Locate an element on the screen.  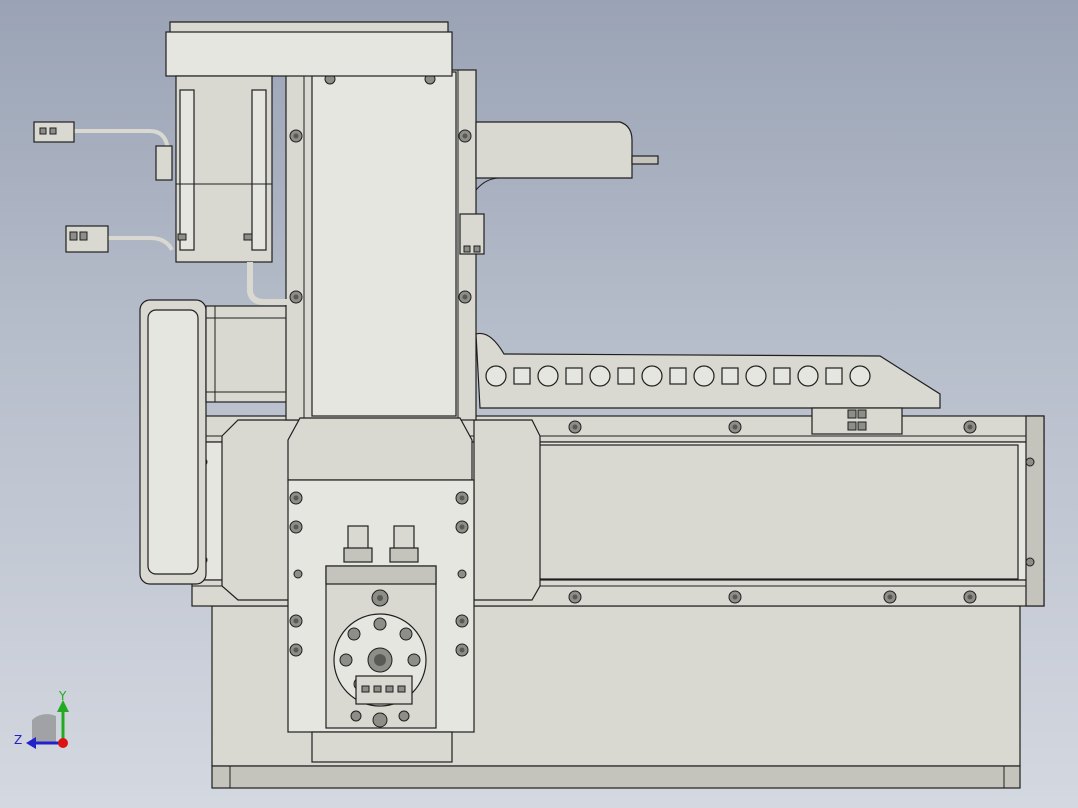
z-axis-label: Z is located at coordinates (18, 740).